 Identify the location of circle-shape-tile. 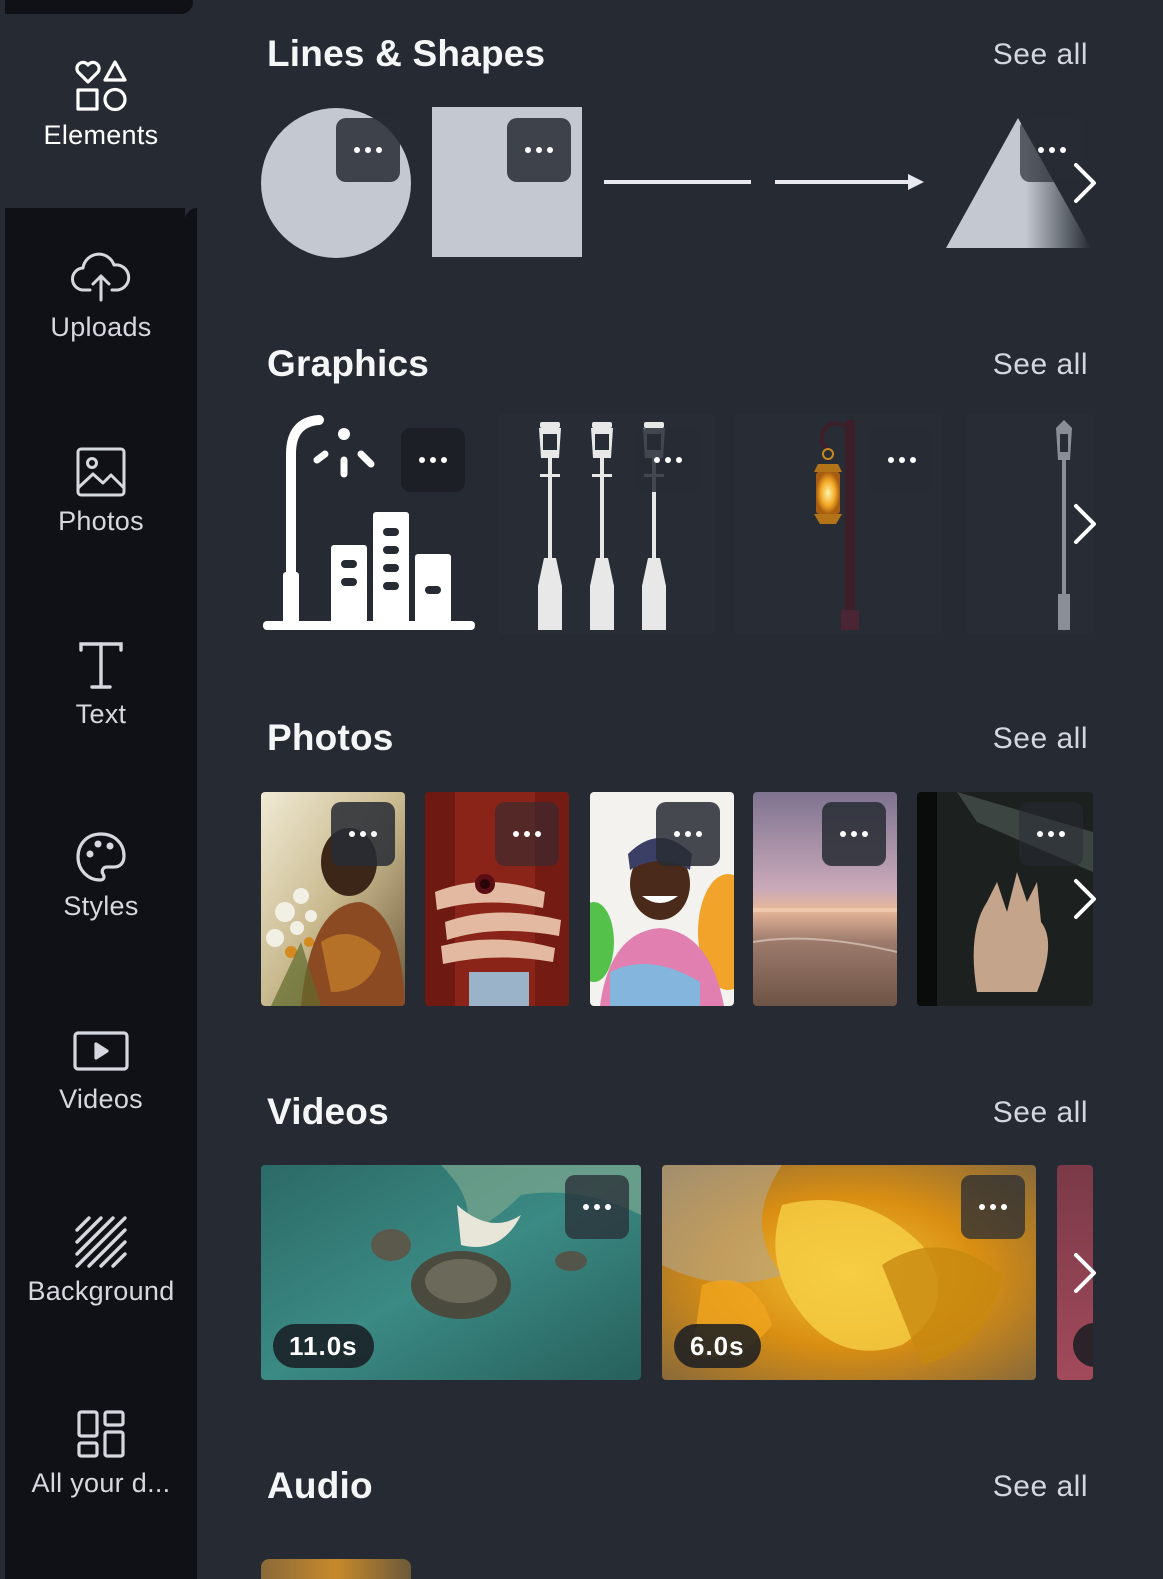
(337, 183).